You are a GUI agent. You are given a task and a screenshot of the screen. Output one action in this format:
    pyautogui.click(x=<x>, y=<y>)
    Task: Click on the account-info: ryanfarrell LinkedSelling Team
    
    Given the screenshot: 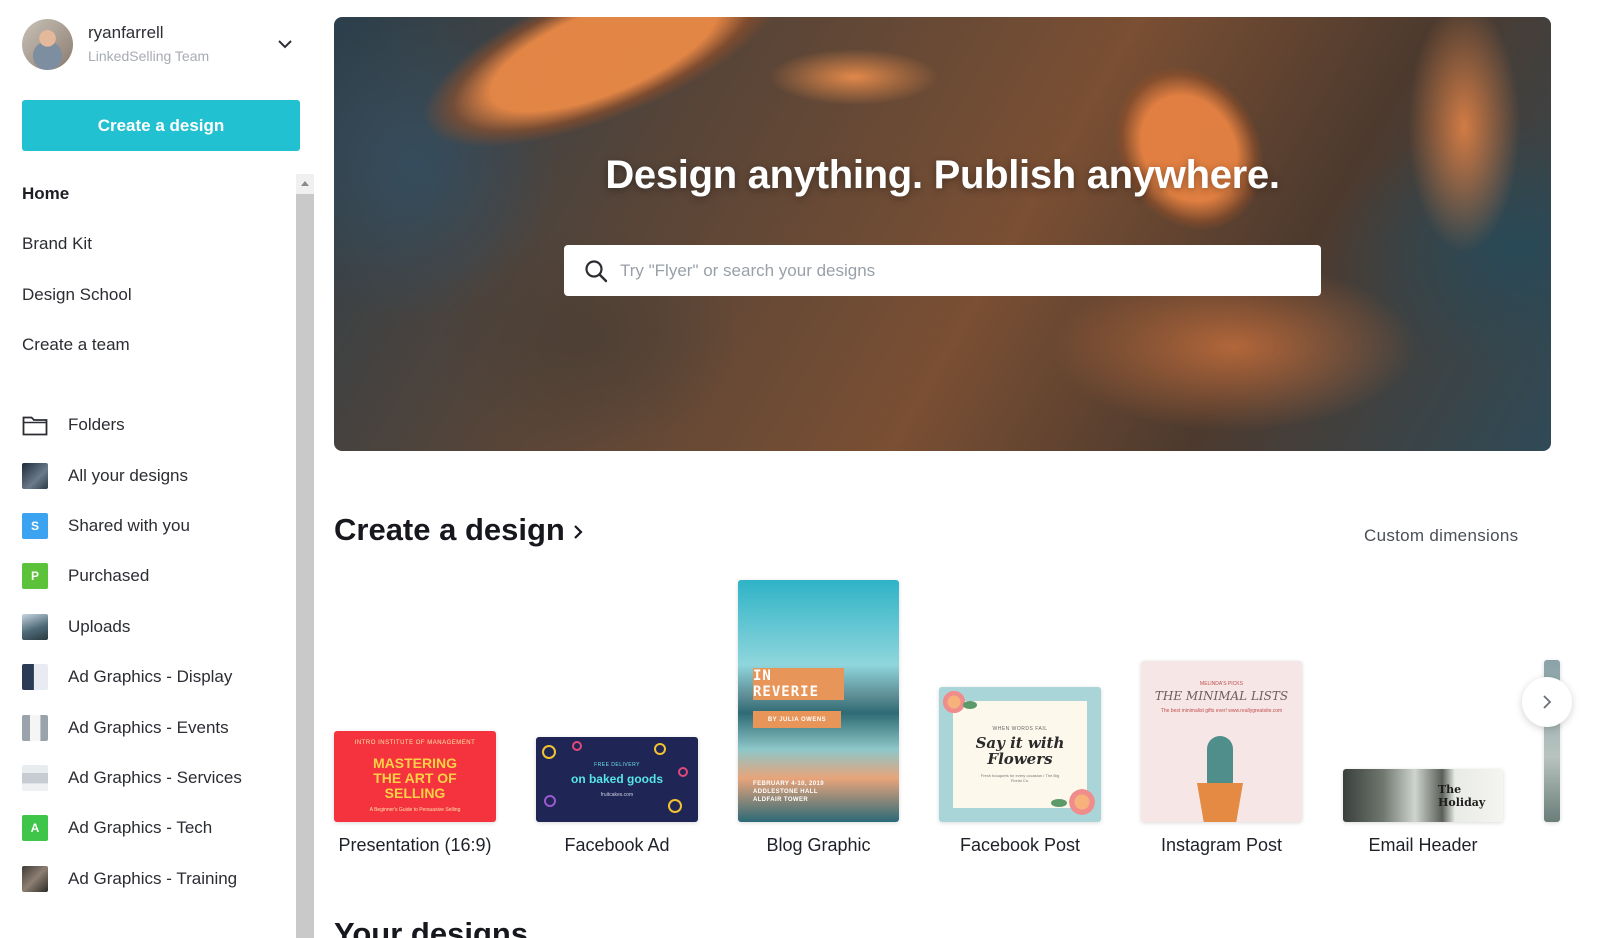 What is the action you would take?
    pyautogui.click(x=182, y=44)
    